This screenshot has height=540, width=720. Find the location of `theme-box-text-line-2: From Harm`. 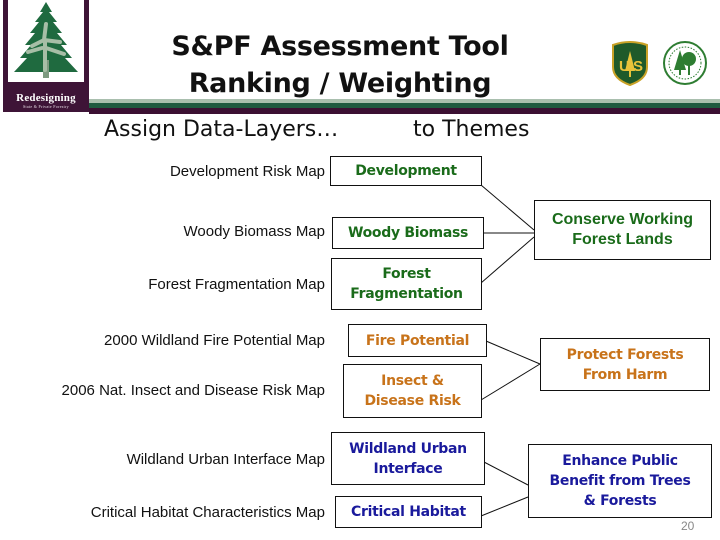

theme-box-text-line-2: From Harm is located at coordinates (625, 374).